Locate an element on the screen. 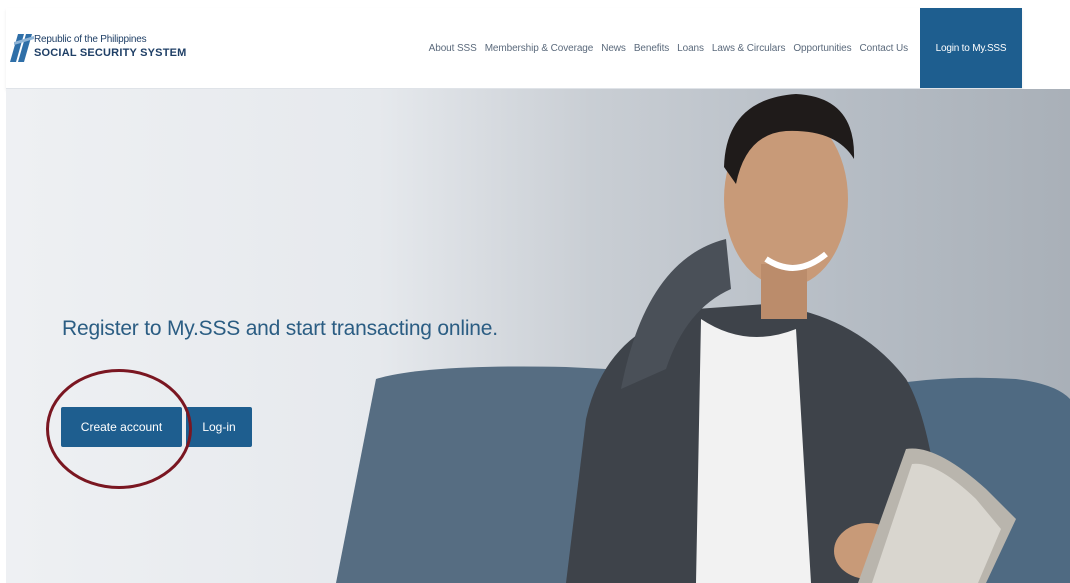  nav-news: News is located at coordinates (613, 48).